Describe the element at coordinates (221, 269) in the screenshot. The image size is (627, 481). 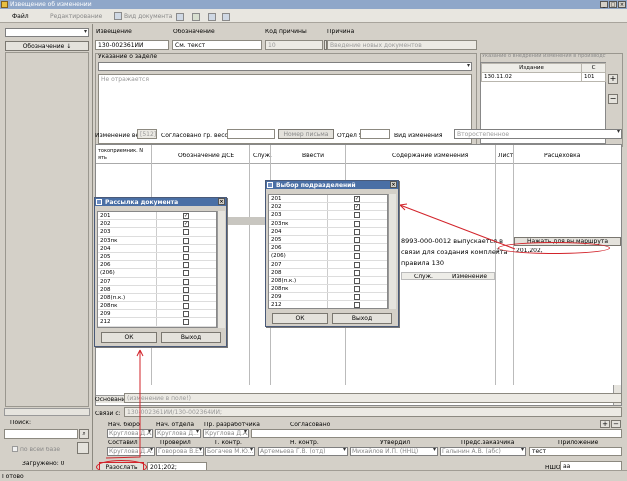
I see `distribution-scrollbar` at that location.